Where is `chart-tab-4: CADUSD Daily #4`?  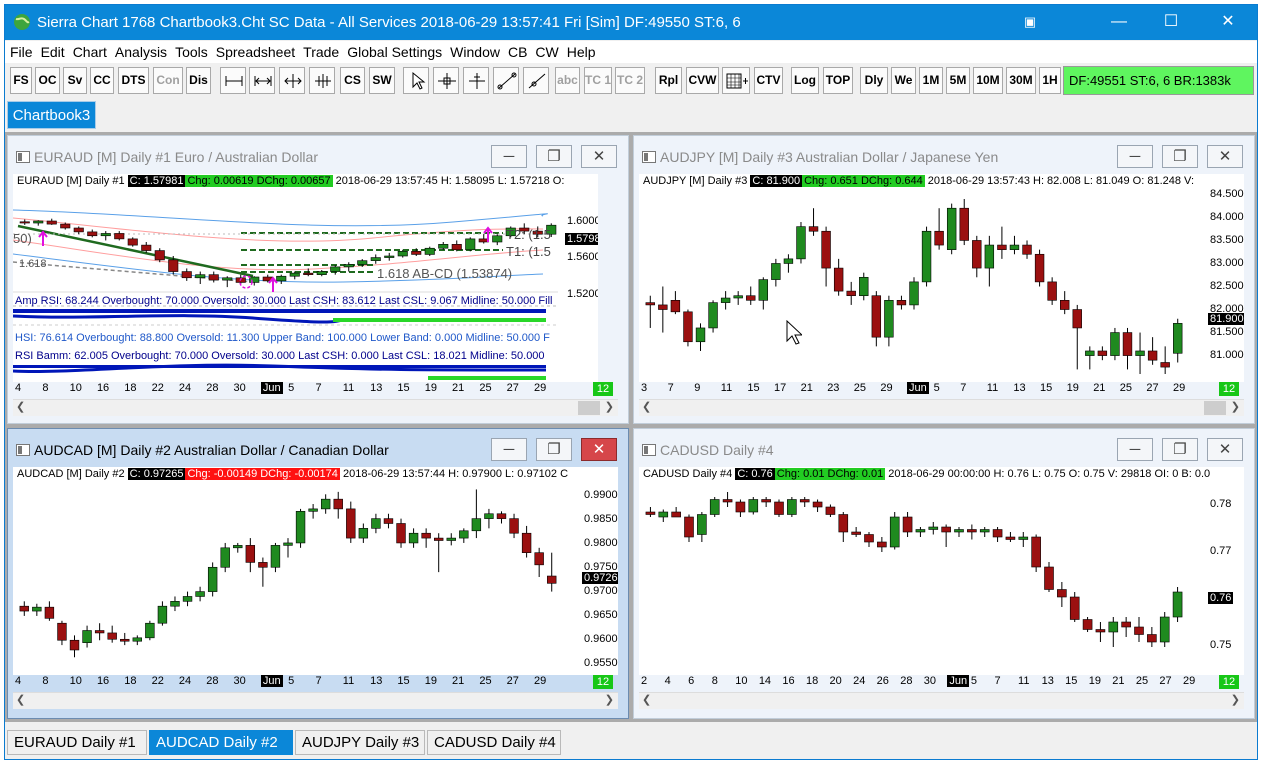 chart-tab-4: CADUSD Daily #4 is located at coordinates (494, 742).